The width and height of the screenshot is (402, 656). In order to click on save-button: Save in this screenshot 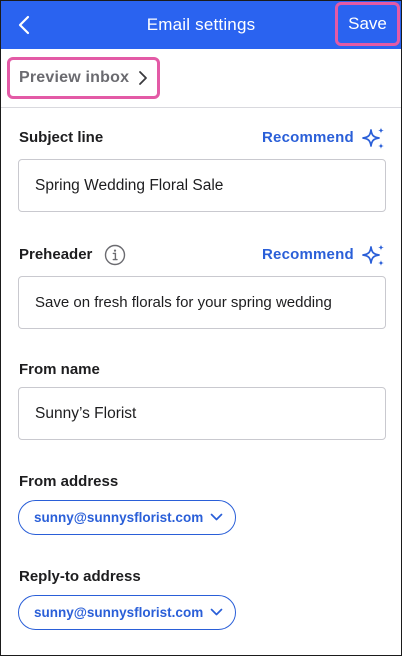, I will do `click(367, 24)`.